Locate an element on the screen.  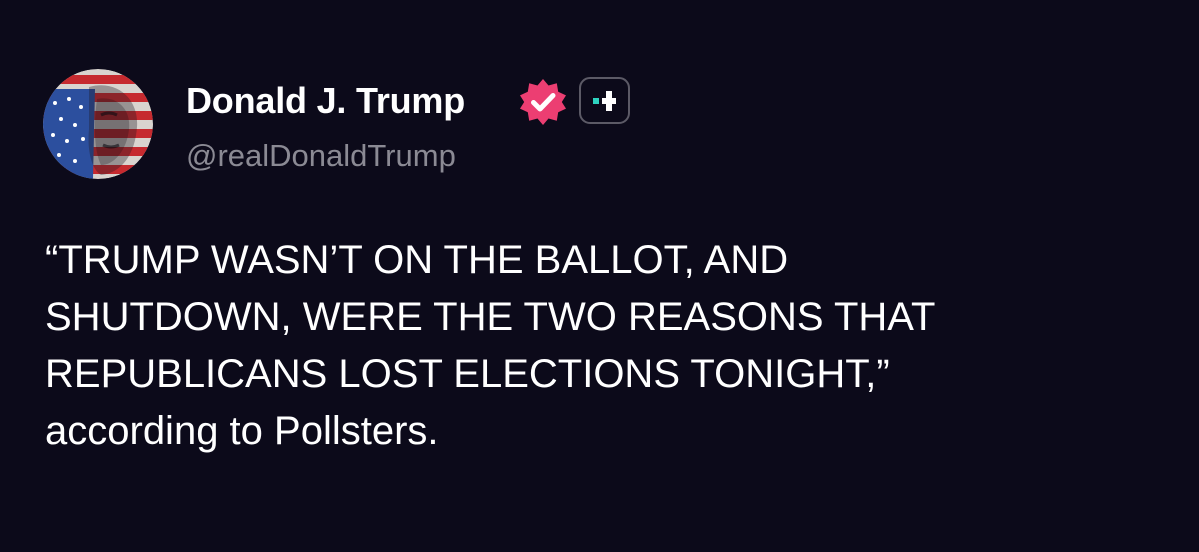
avatar is located at coordinates (98, 124).